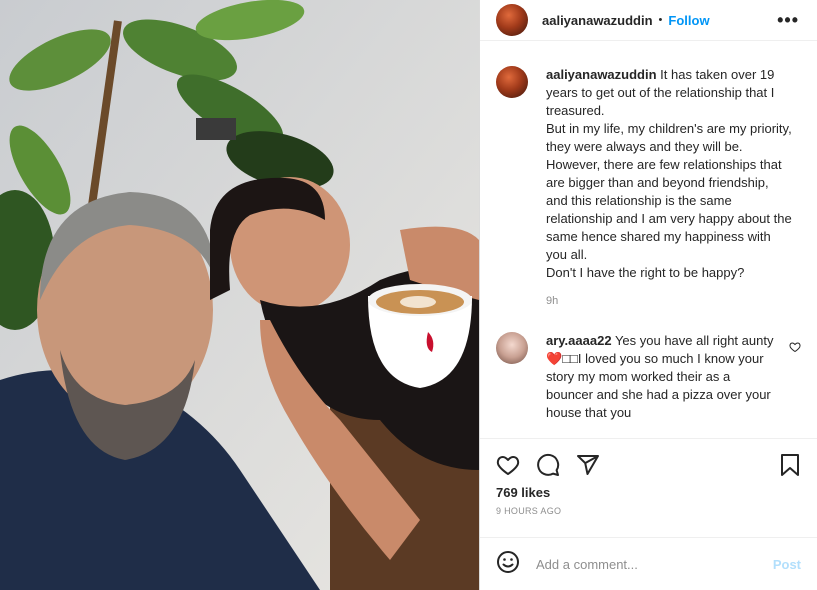 The height and width of the screenshot is (590, 817). What do you see at coordinates (790, 465) in the screenshot?
I see `bookmark-icon` at bounding box center [790, 465].